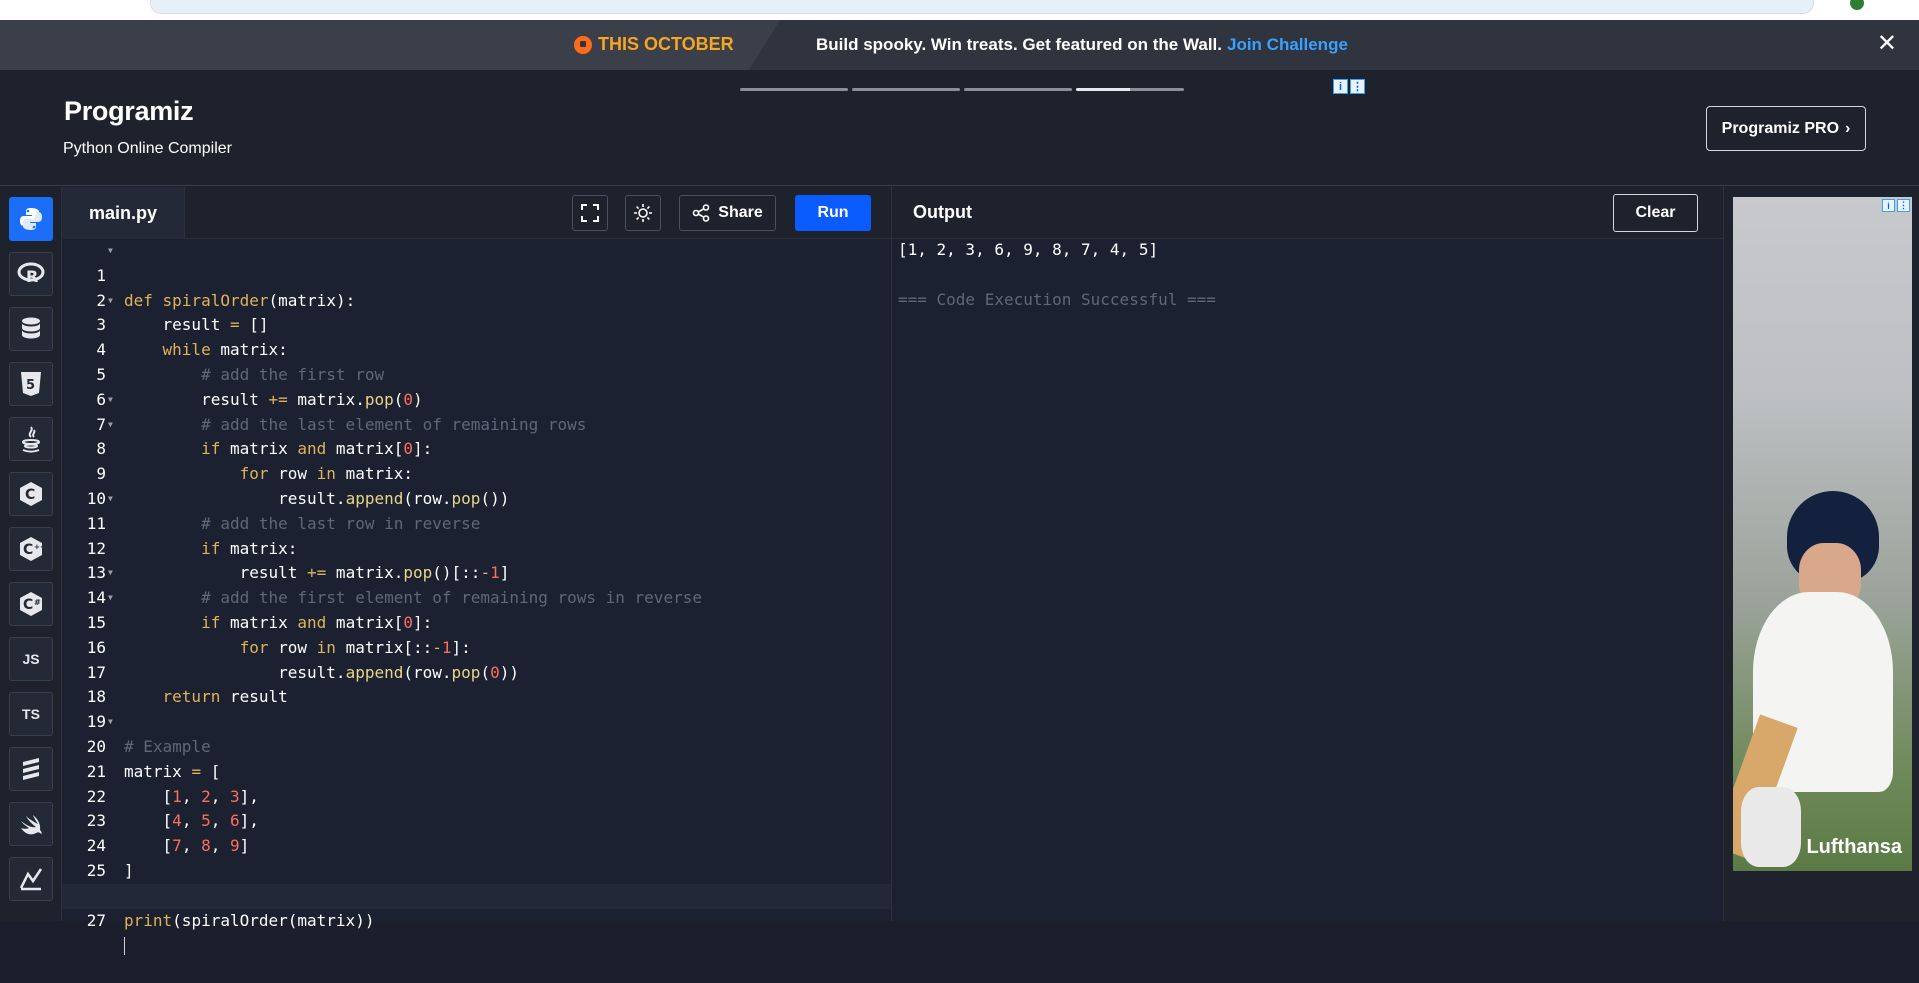 The image size is (1919, 983). What do you see at coordinates (1307, 213) in the screenshot?
I see `output-toolbar: Output Clear` at bounding box center [1307, 213].